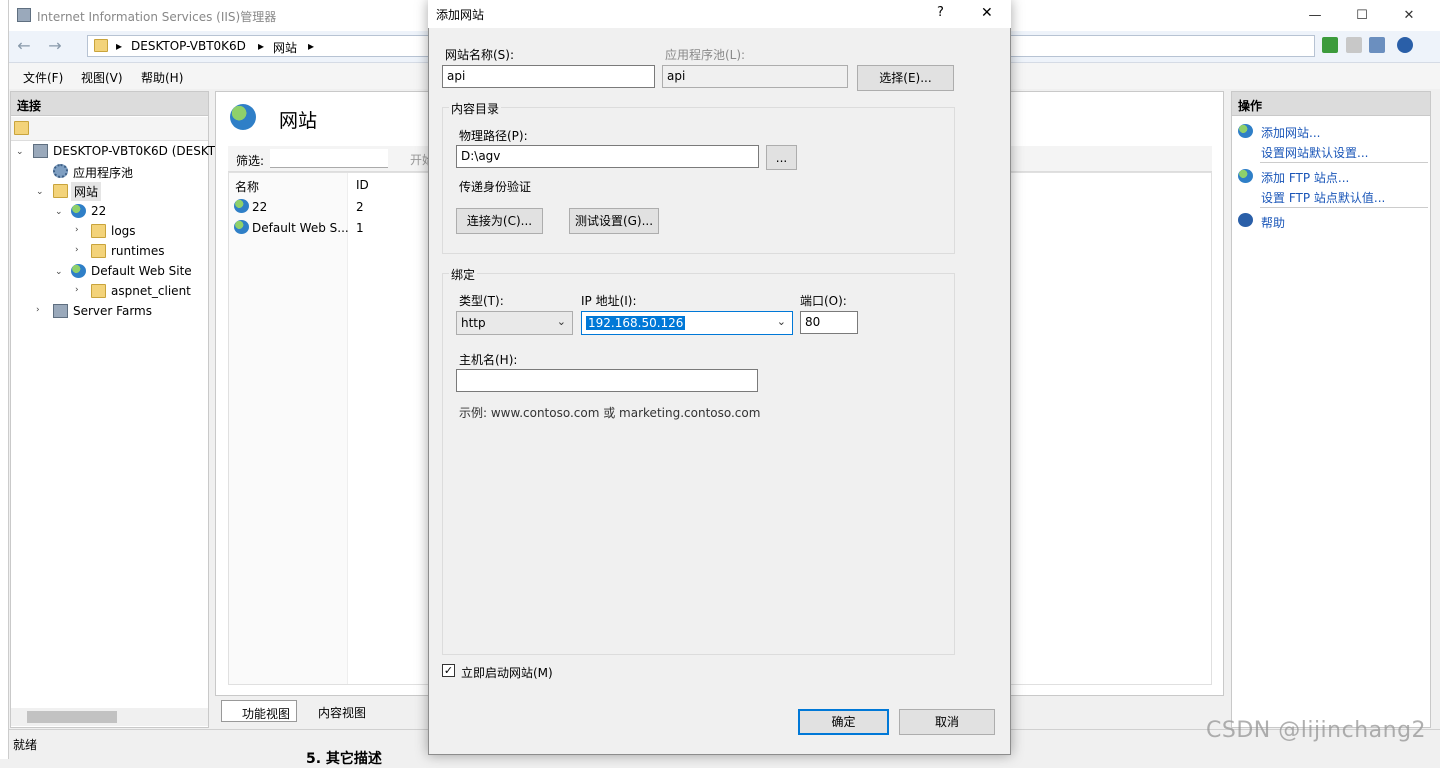 This screenshot has height=768, width=1440. What do you see at coordinates (103, 172) in the screenshot?
I see `tree-app-pools: 应用程序池` at bounding box center [103, 172].